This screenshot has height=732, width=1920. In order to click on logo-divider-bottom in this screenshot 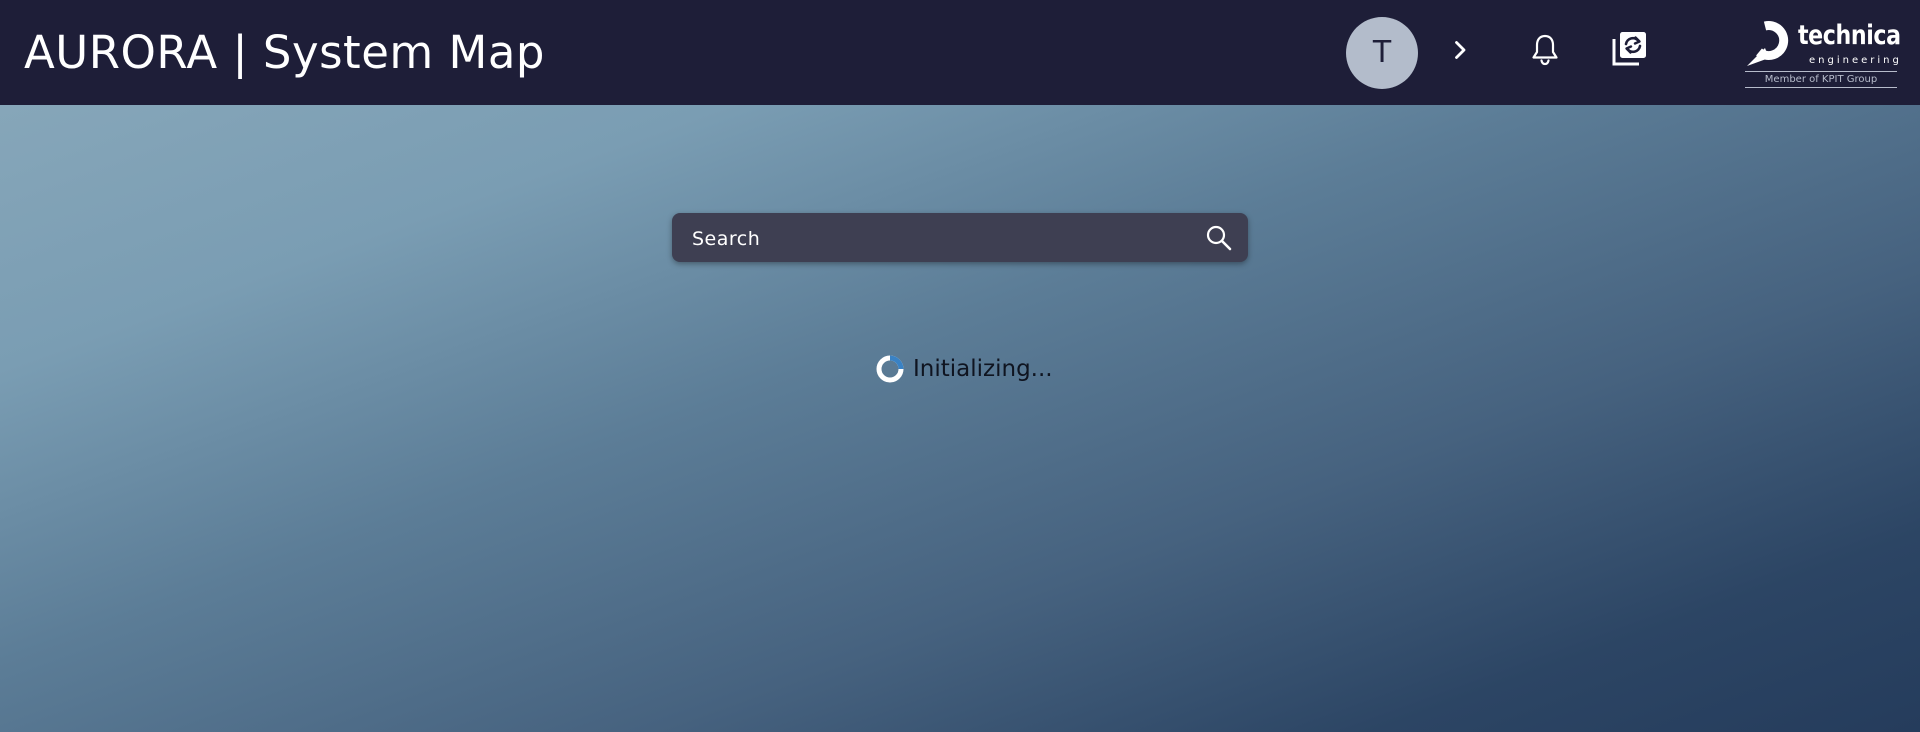, I will do `click(1821, 87)`.